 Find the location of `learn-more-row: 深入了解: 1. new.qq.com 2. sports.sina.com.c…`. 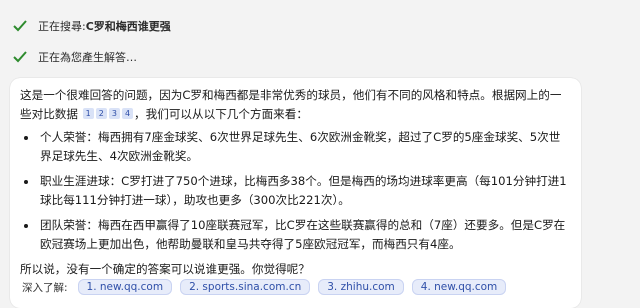

learn-more-row: 深入了解: 1. new.qq.com 2. sports.sina.com.c… is located at coordinates (268, 287).